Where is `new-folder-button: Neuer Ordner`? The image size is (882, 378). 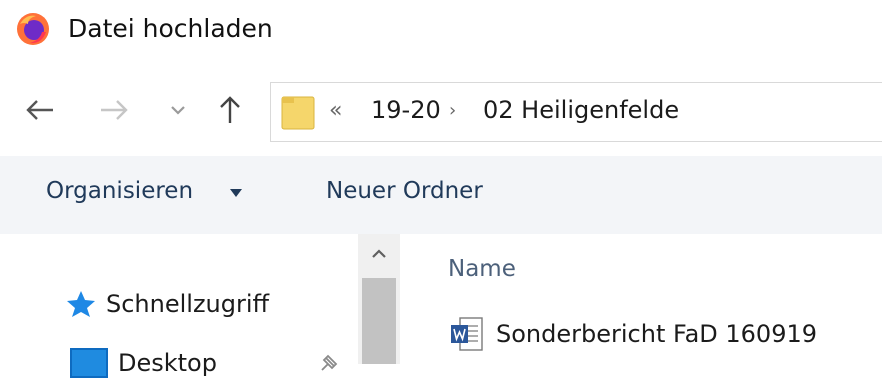 new-folder-button: Neuer Ordner is located at coordinates (404, 191).